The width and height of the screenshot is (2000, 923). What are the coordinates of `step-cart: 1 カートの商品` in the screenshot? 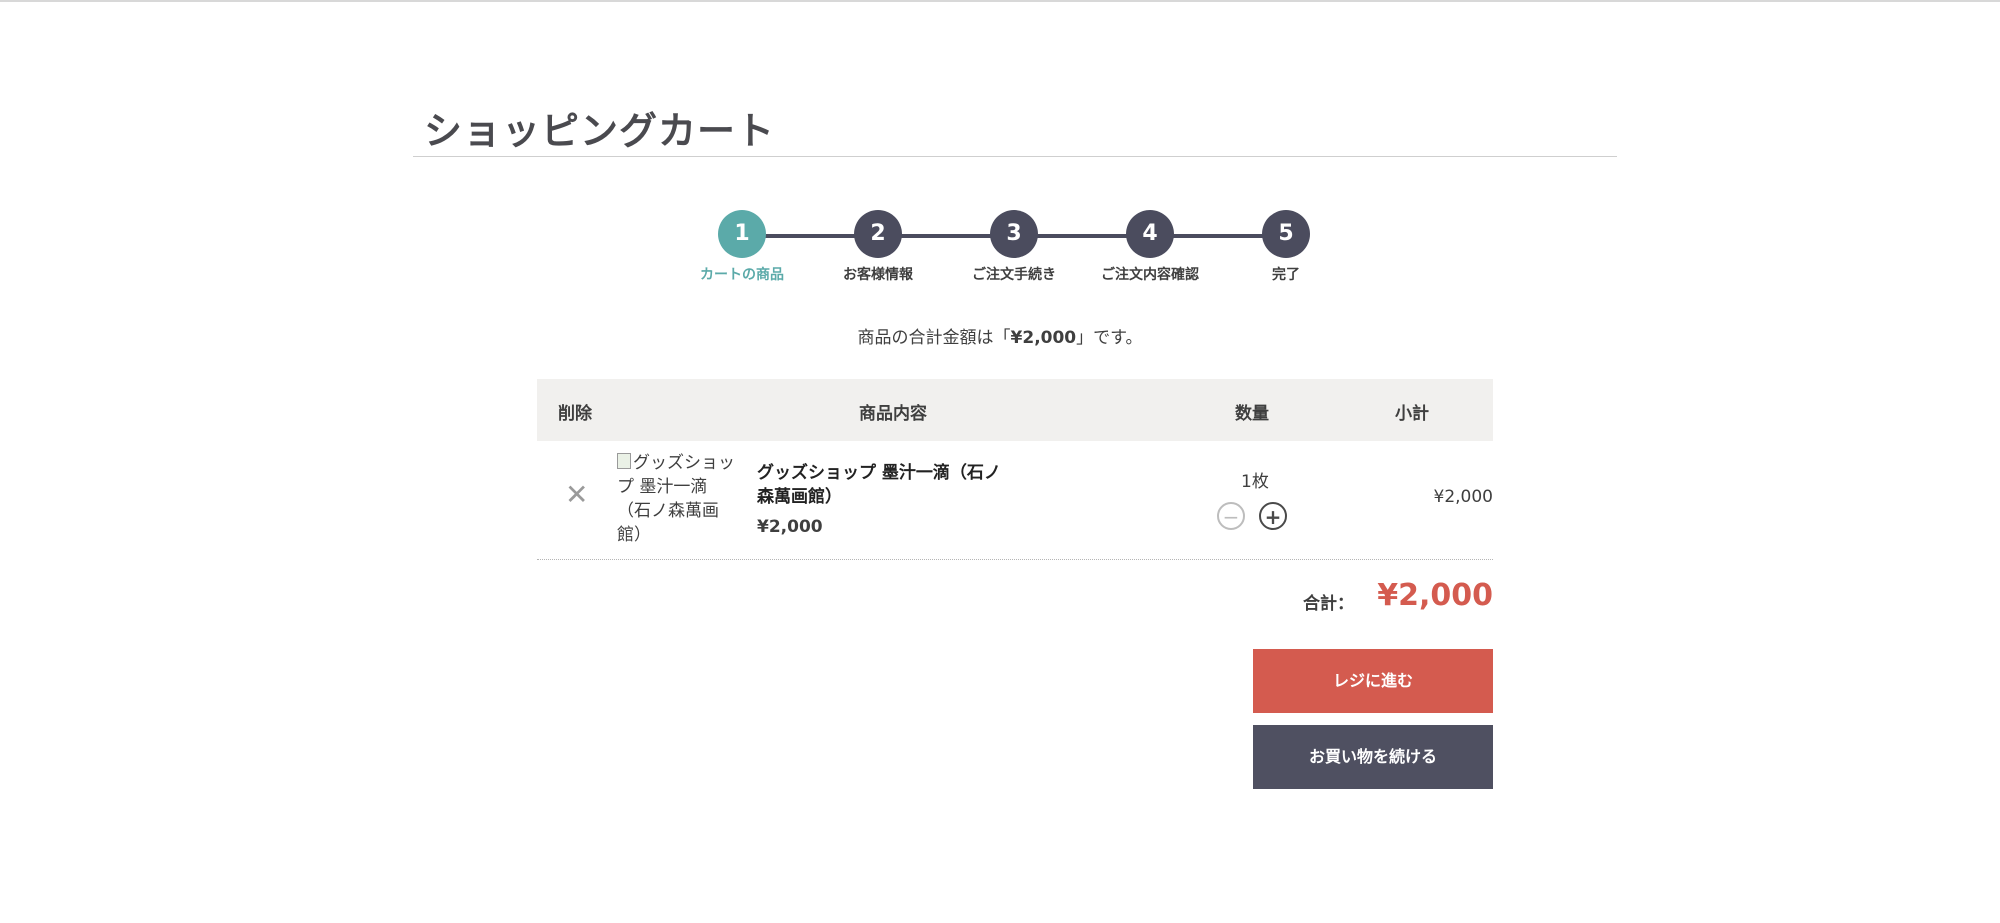 It's located at (742, 247).